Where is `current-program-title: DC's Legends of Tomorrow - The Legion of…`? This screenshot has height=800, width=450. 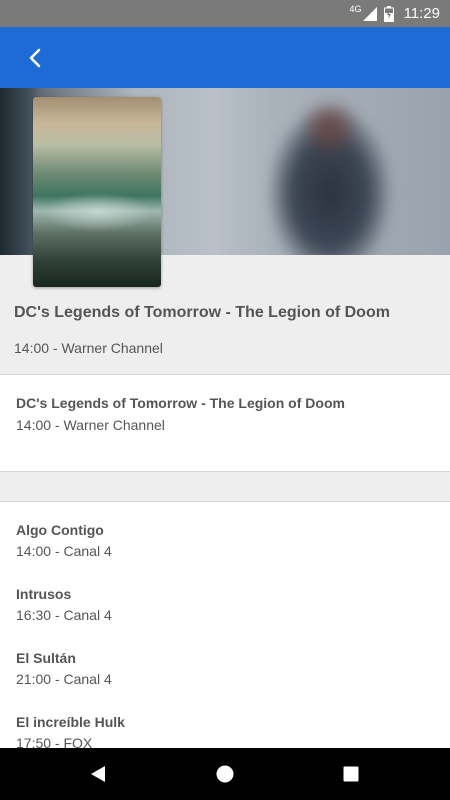
current-program-title: DC's Legends of Tomorrow - The Legion of… is located at coordinates (180, 403).